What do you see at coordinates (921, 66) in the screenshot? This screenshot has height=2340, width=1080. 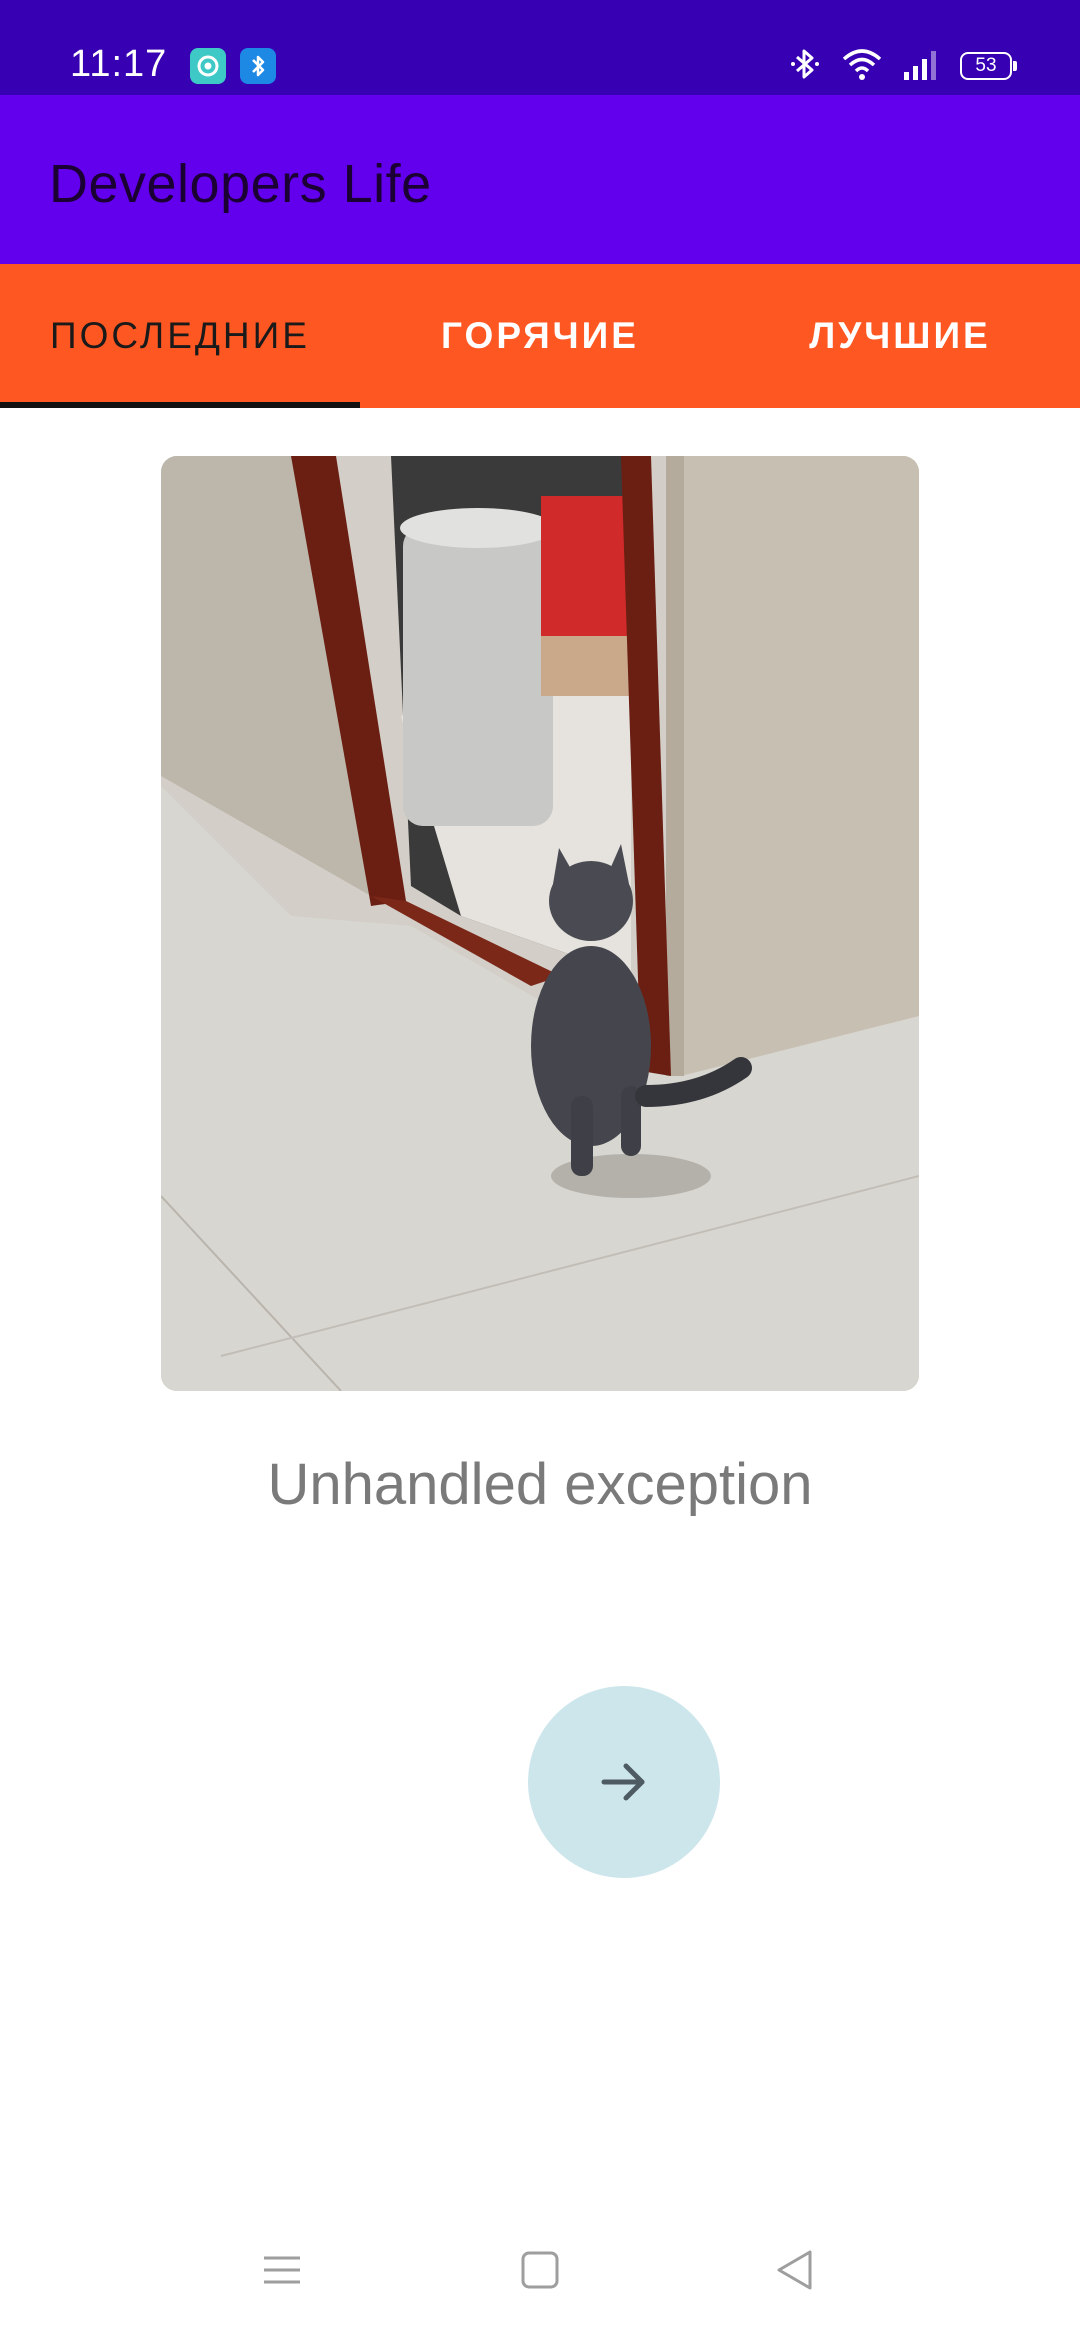 I see `signal-icon` at bounding box center [921, 66].